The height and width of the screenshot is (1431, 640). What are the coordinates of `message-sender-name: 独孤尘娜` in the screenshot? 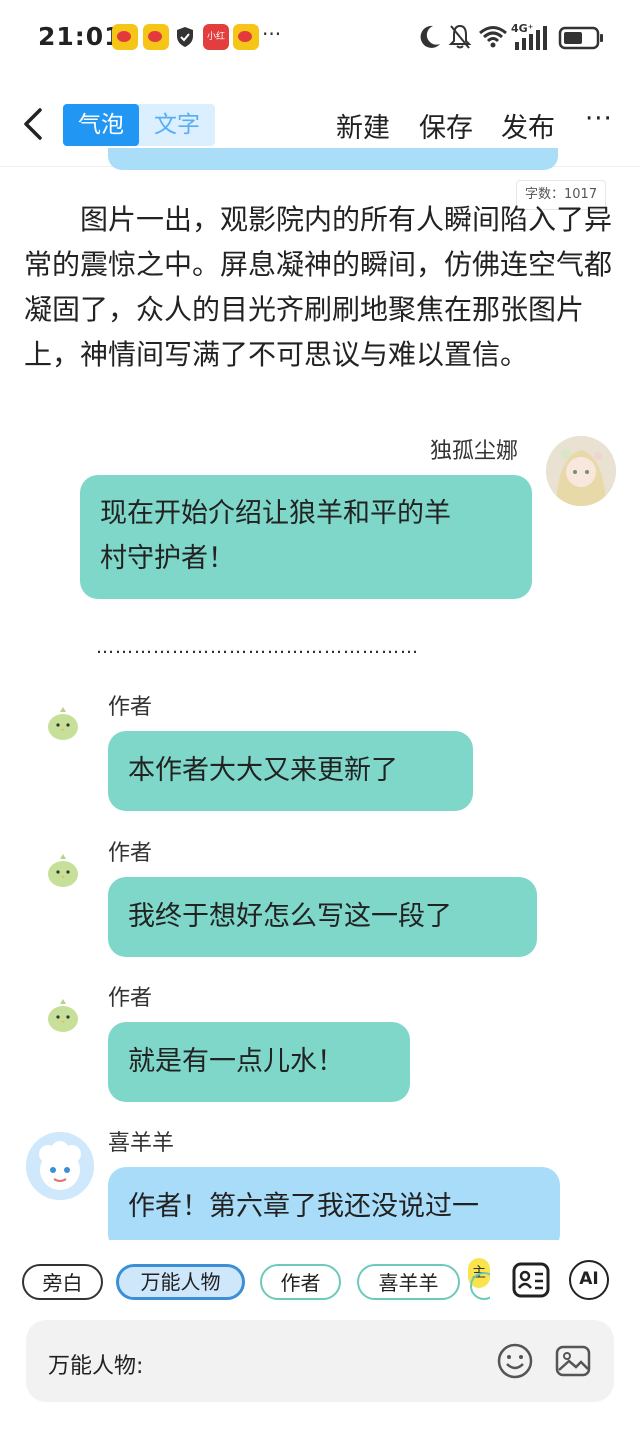 It's located at (474, 451).